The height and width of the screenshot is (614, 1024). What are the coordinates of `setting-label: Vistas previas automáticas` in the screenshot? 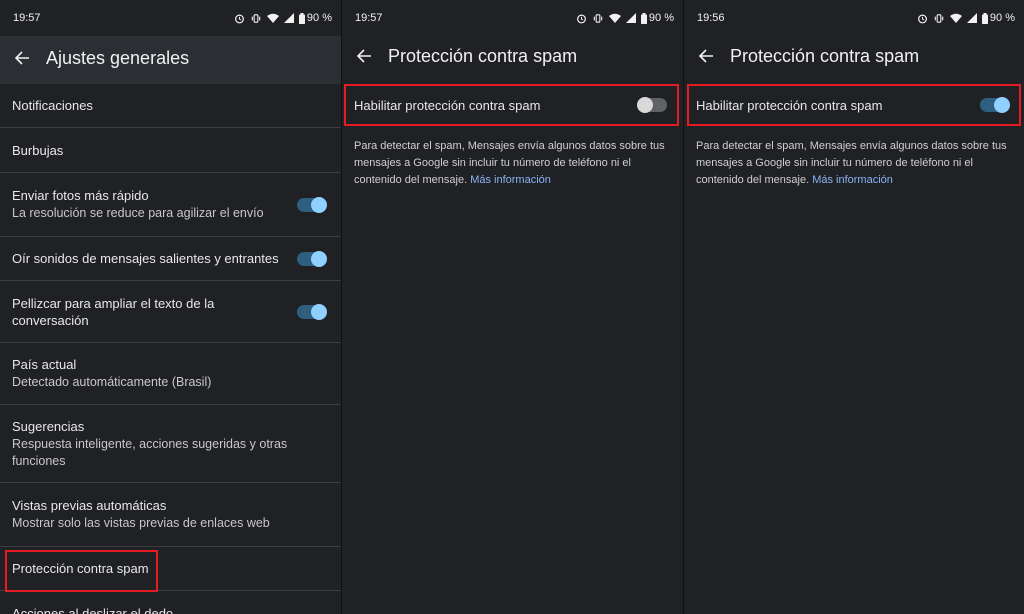 It's located at (89, 505).